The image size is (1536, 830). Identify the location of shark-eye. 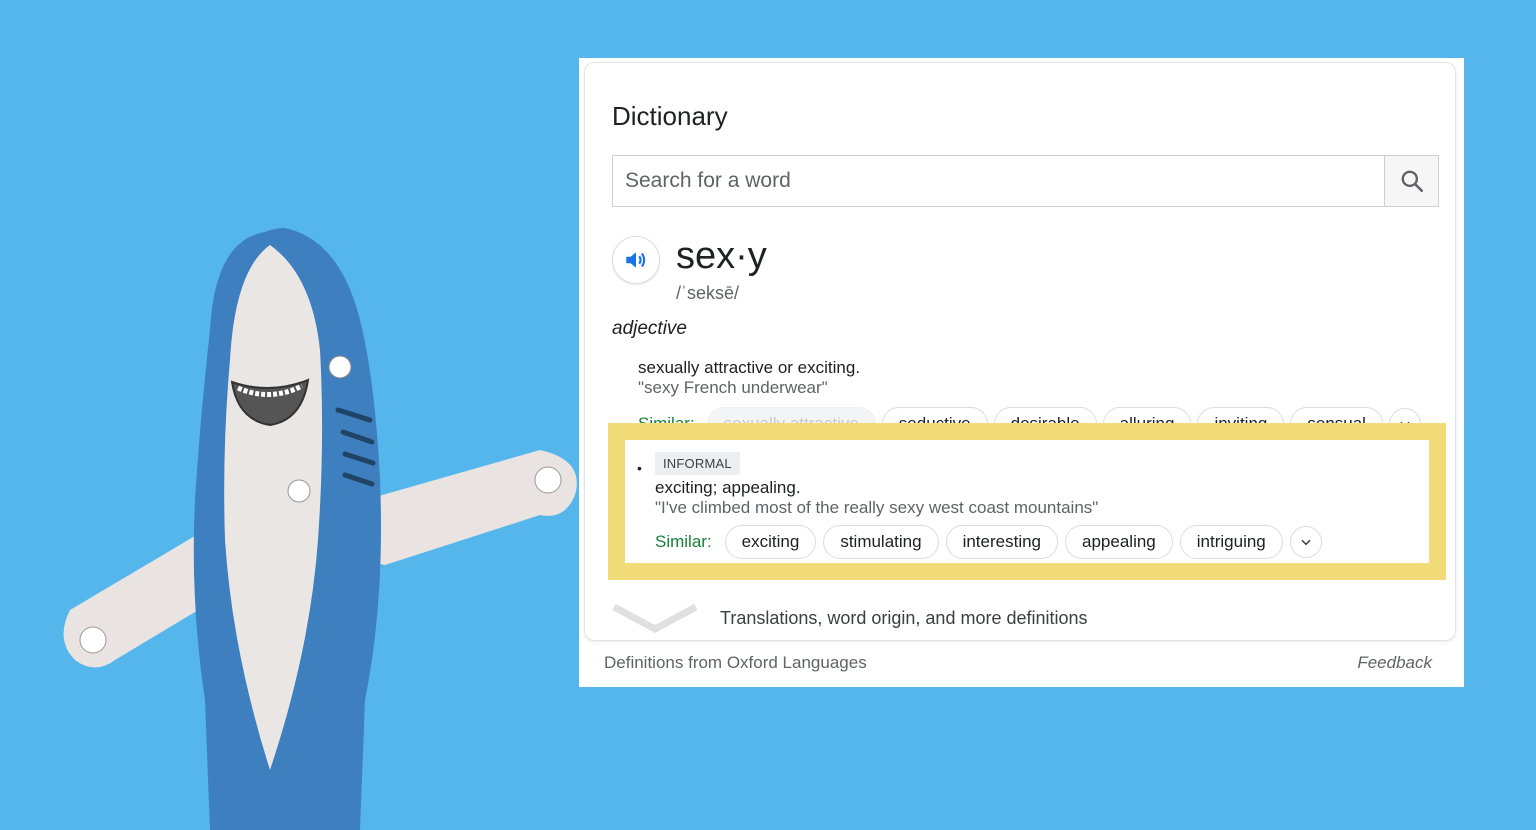
(340, 367).